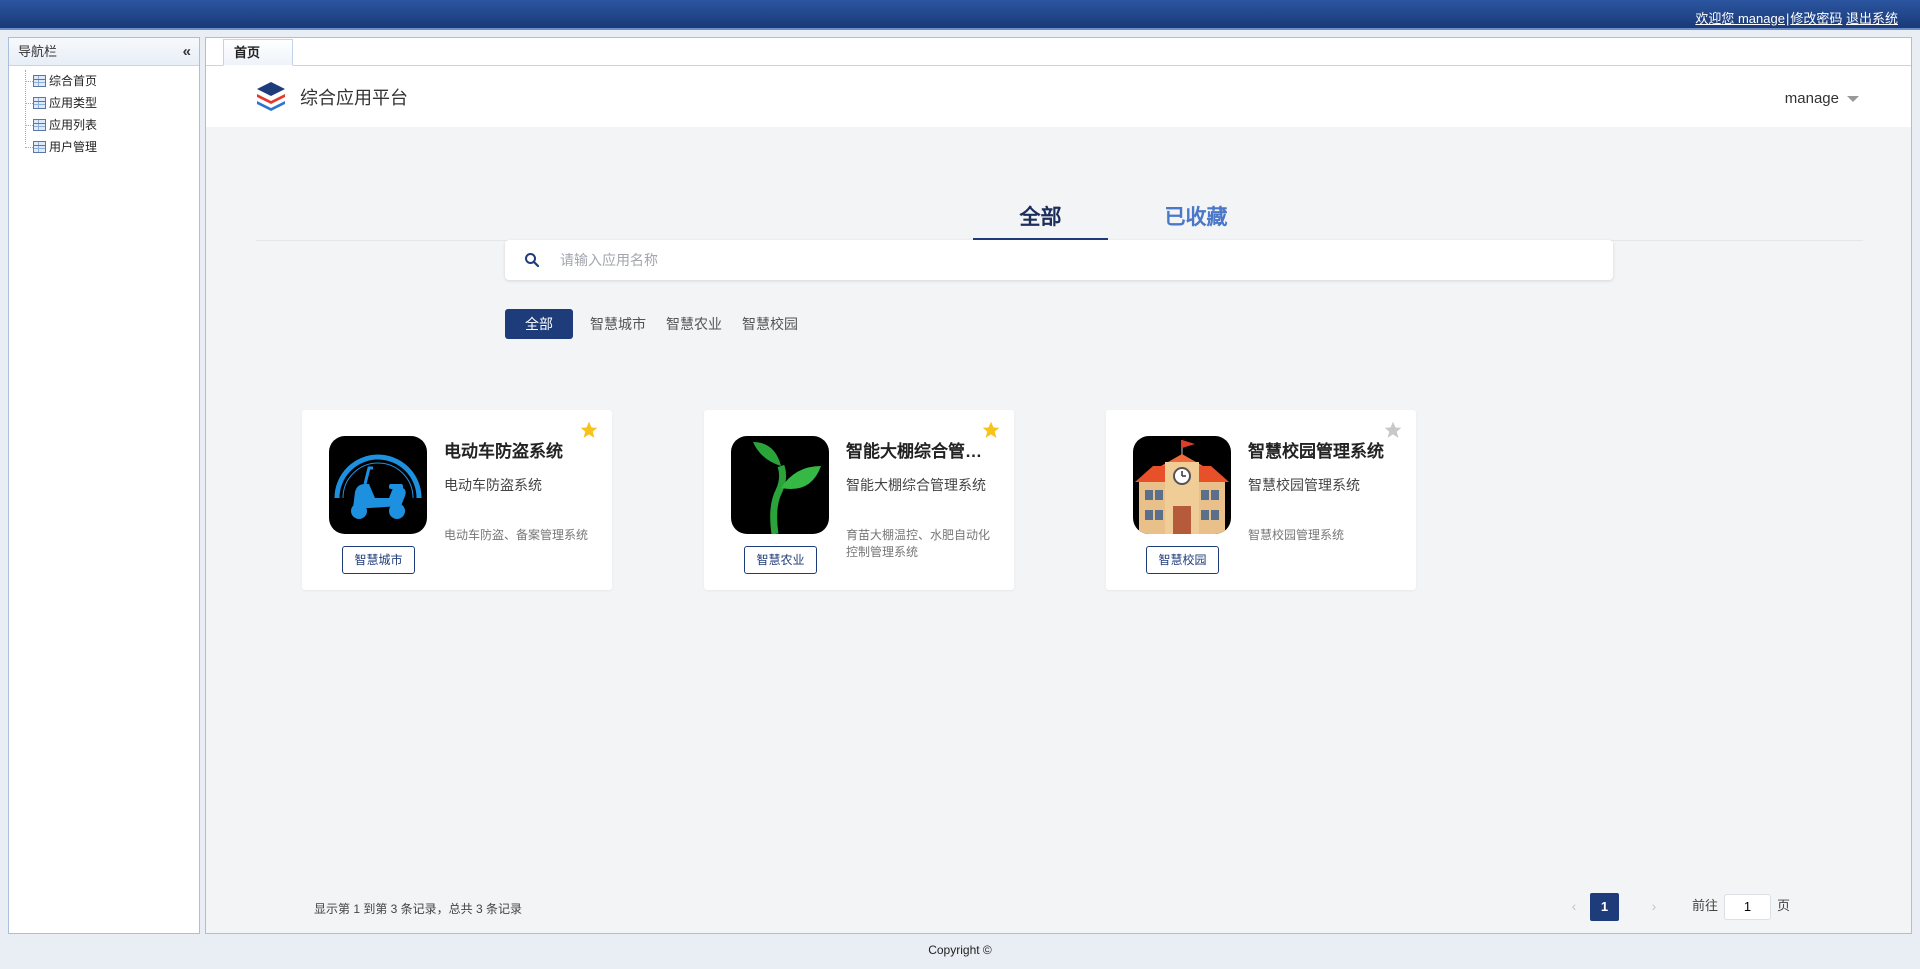 The image size is (1920, 969). Describe the element at coordinates (418, 909) in the screenshot. I see `record-summary: 显示第 1 到第 3 条记录，总共 3 条记录` at that location.